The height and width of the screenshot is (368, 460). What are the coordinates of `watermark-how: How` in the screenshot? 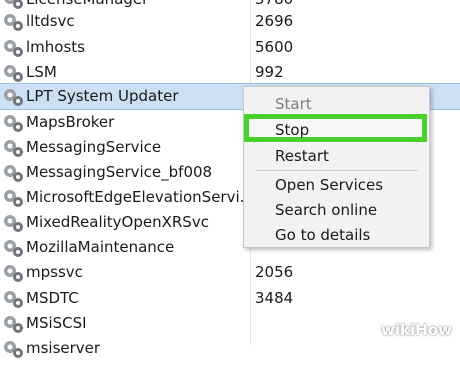 It's located at (433, 330).